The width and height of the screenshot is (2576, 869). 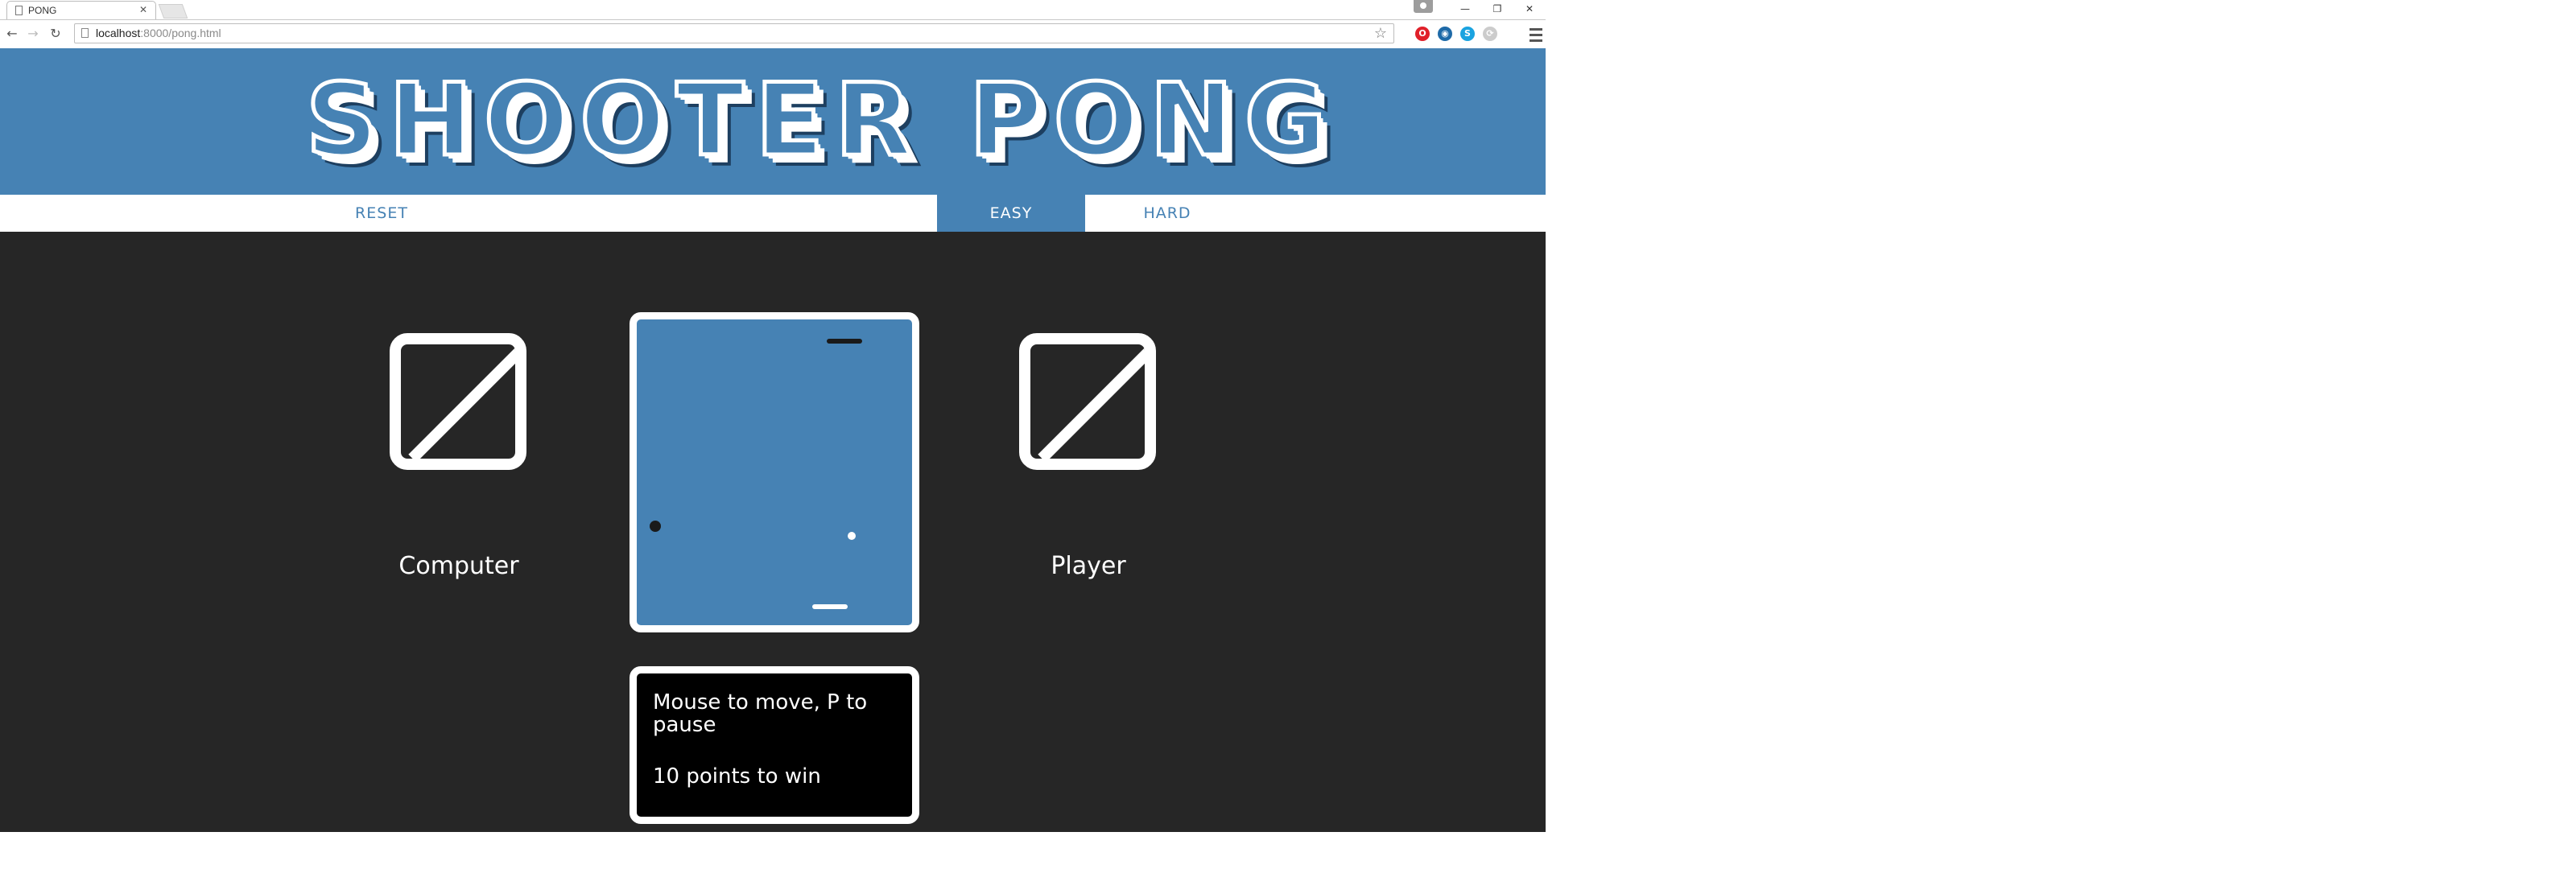 I want to click on player-score, so click(x=1087, y=401).